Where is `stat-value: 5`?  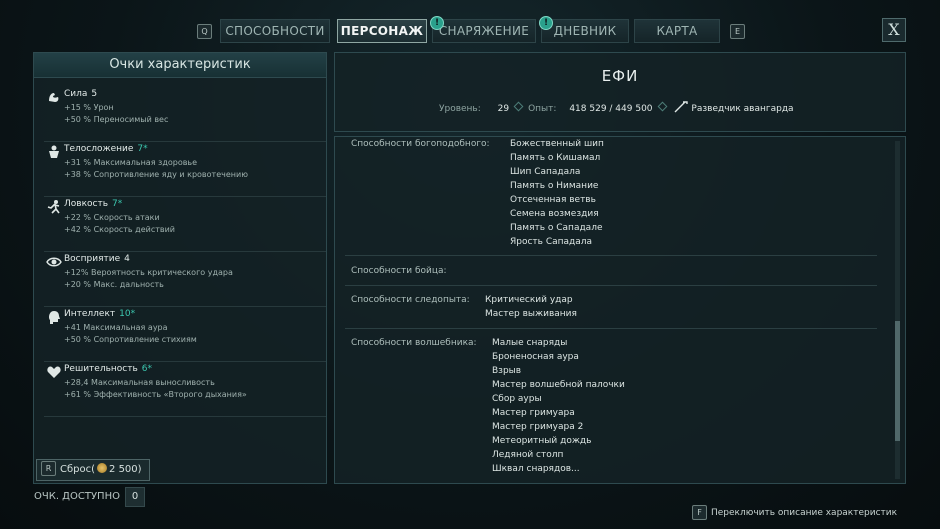 stat-value: 5 is located at coordinates (94, 94).